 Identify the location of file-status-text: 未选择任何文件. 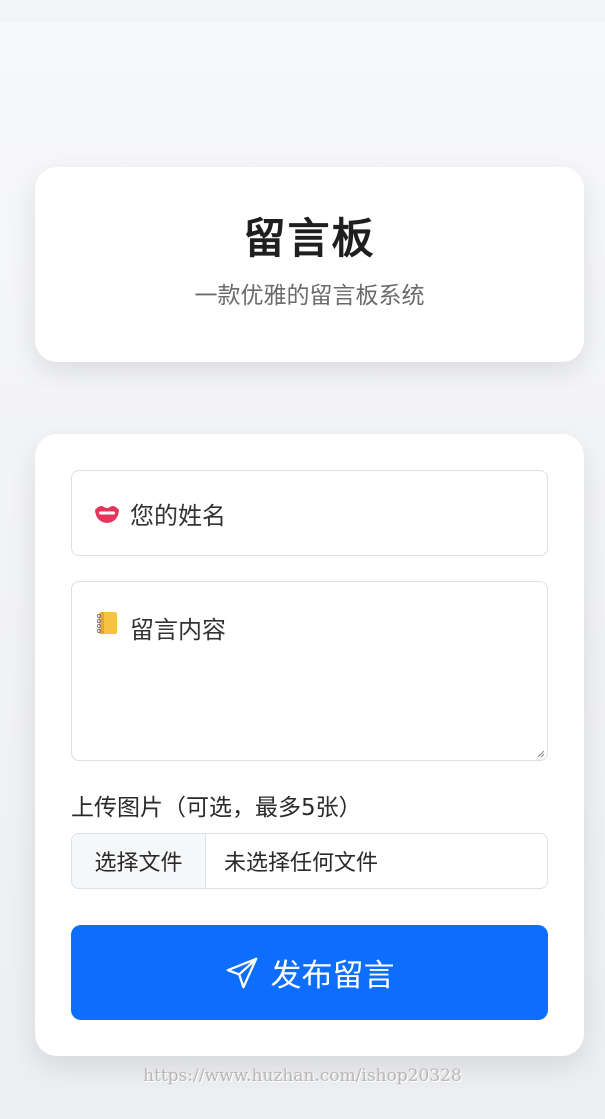
(301, 863).